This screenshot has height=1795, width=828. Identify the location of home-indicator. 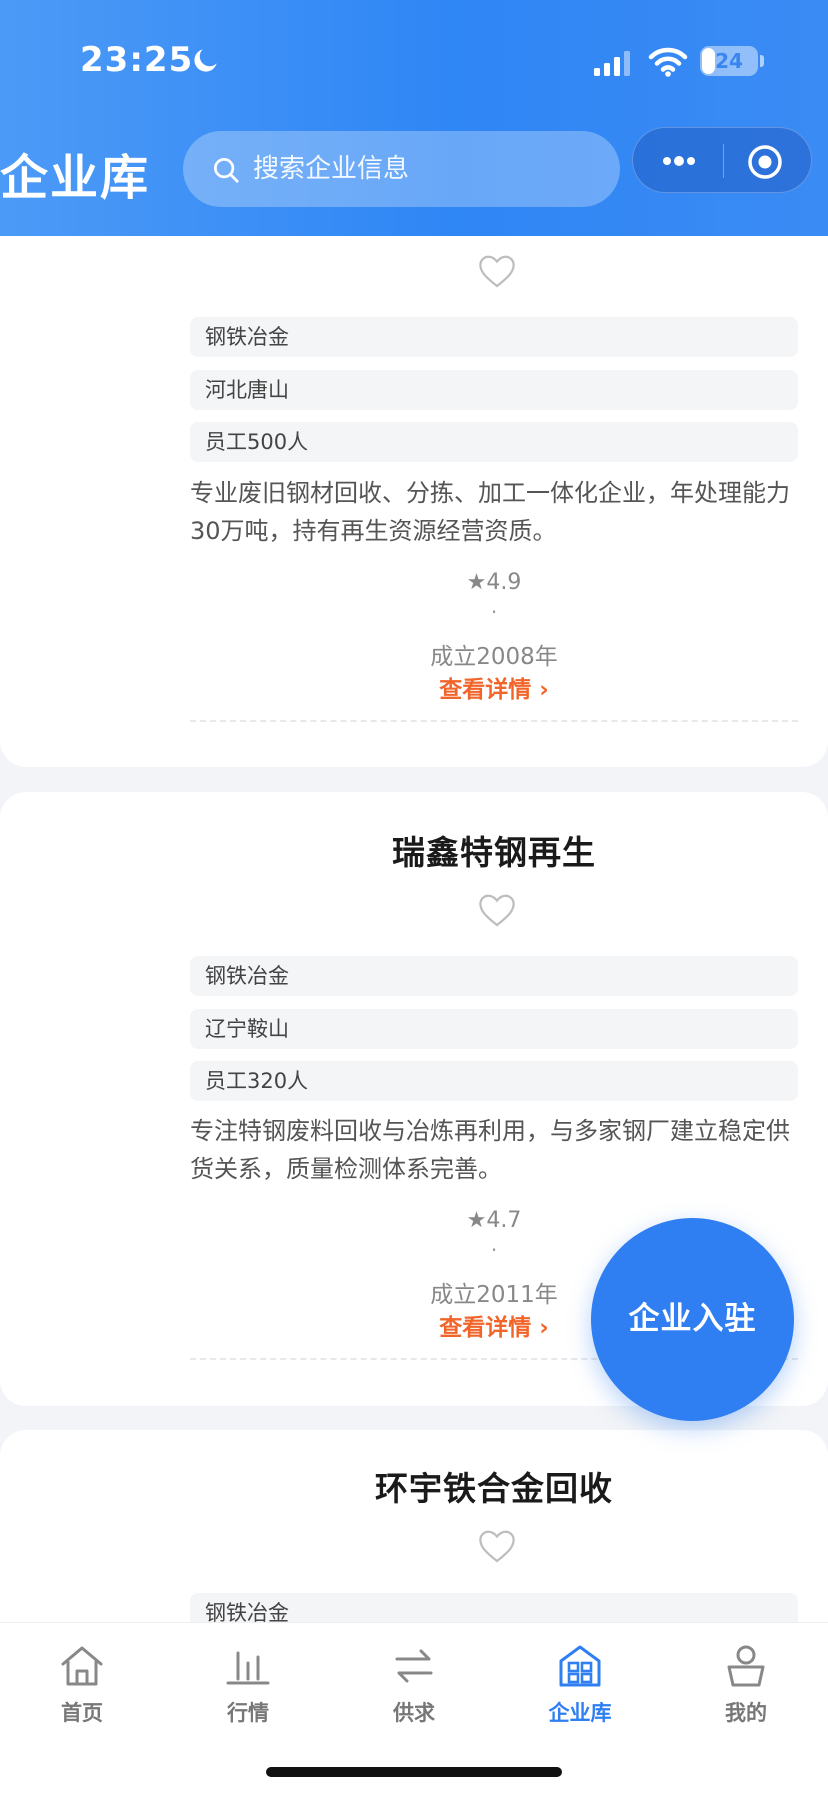
(414, 1772).